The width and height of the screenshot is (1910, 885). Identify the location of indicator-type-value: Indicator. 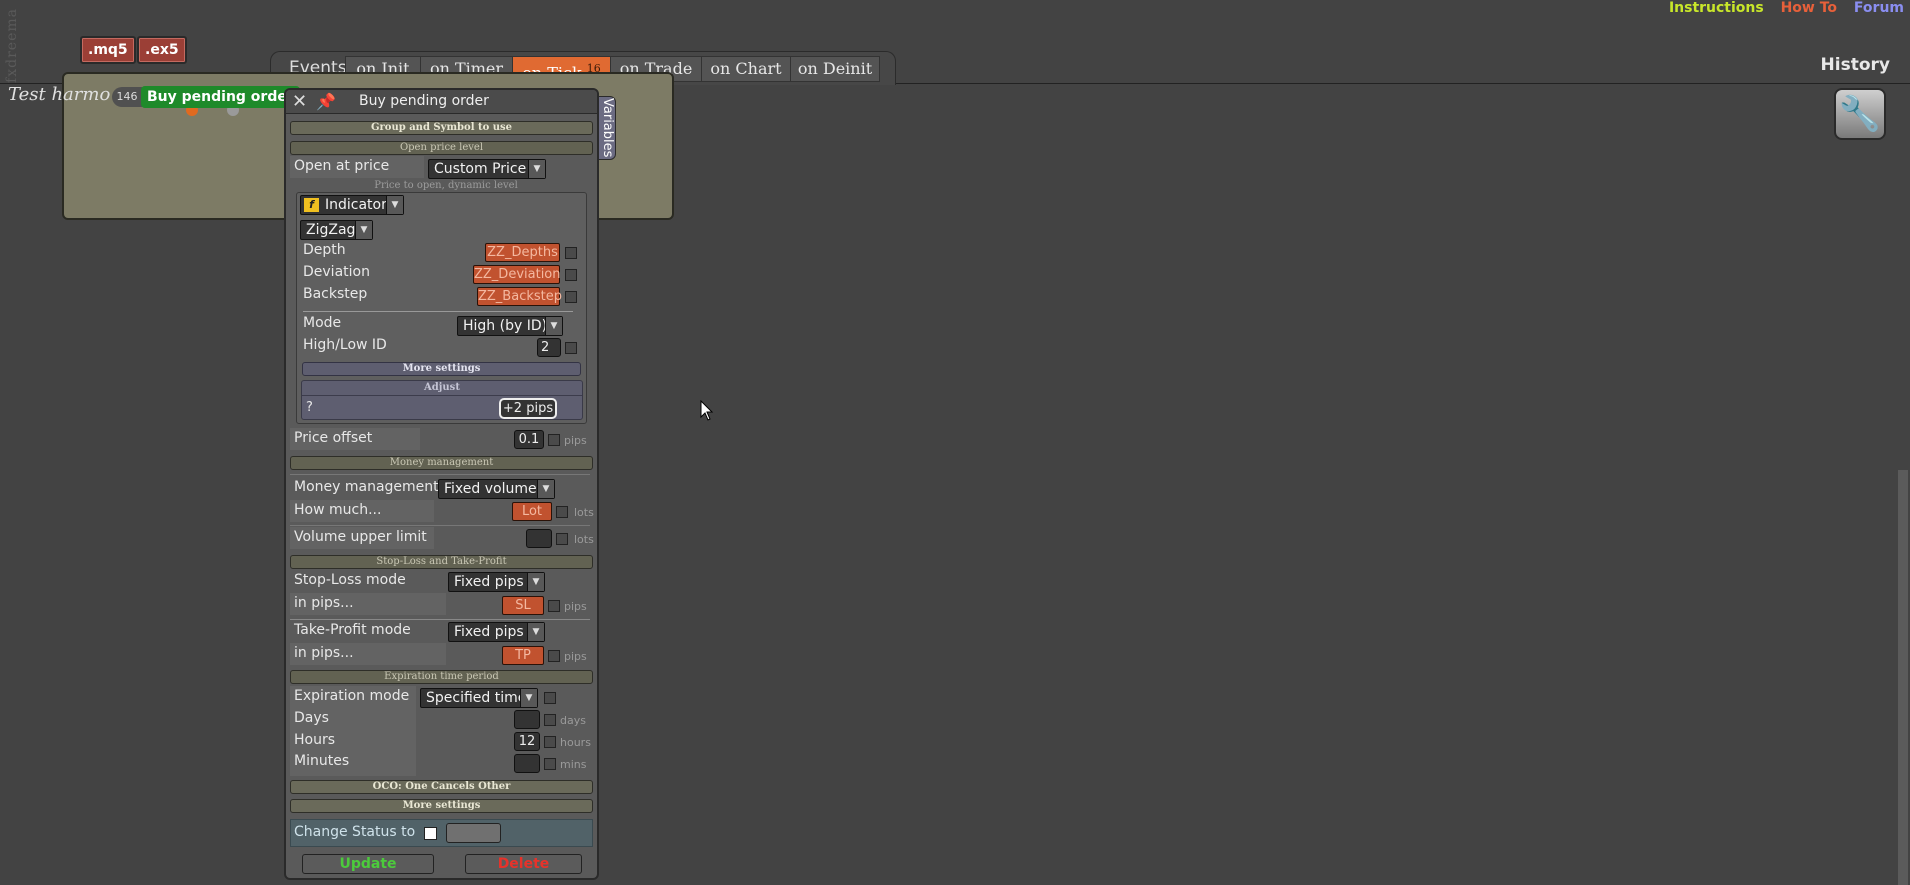
(356, 205).